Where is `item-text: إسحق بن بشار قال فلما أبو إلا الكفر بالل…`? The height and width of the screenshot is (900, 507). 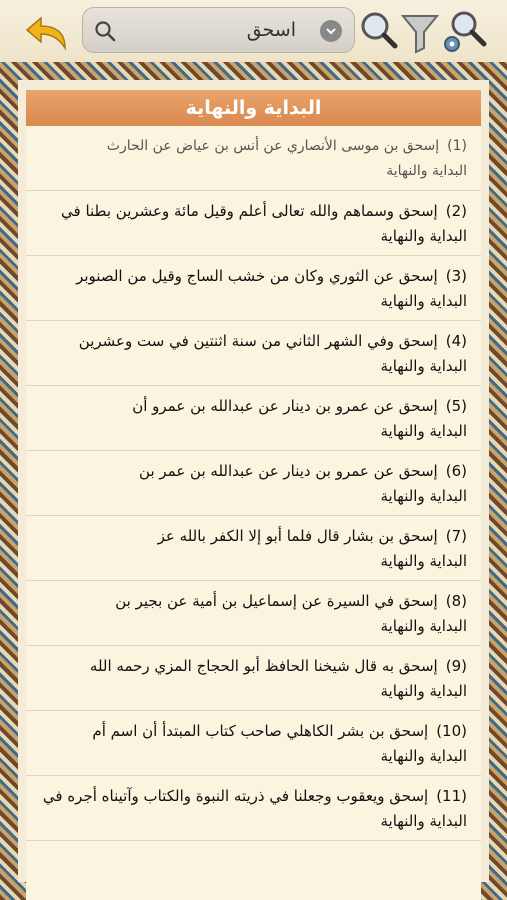 item-text: إسحق بن بشار قال فلما أبو إلا الكفر بالل… is located at coordinates (297, 536).